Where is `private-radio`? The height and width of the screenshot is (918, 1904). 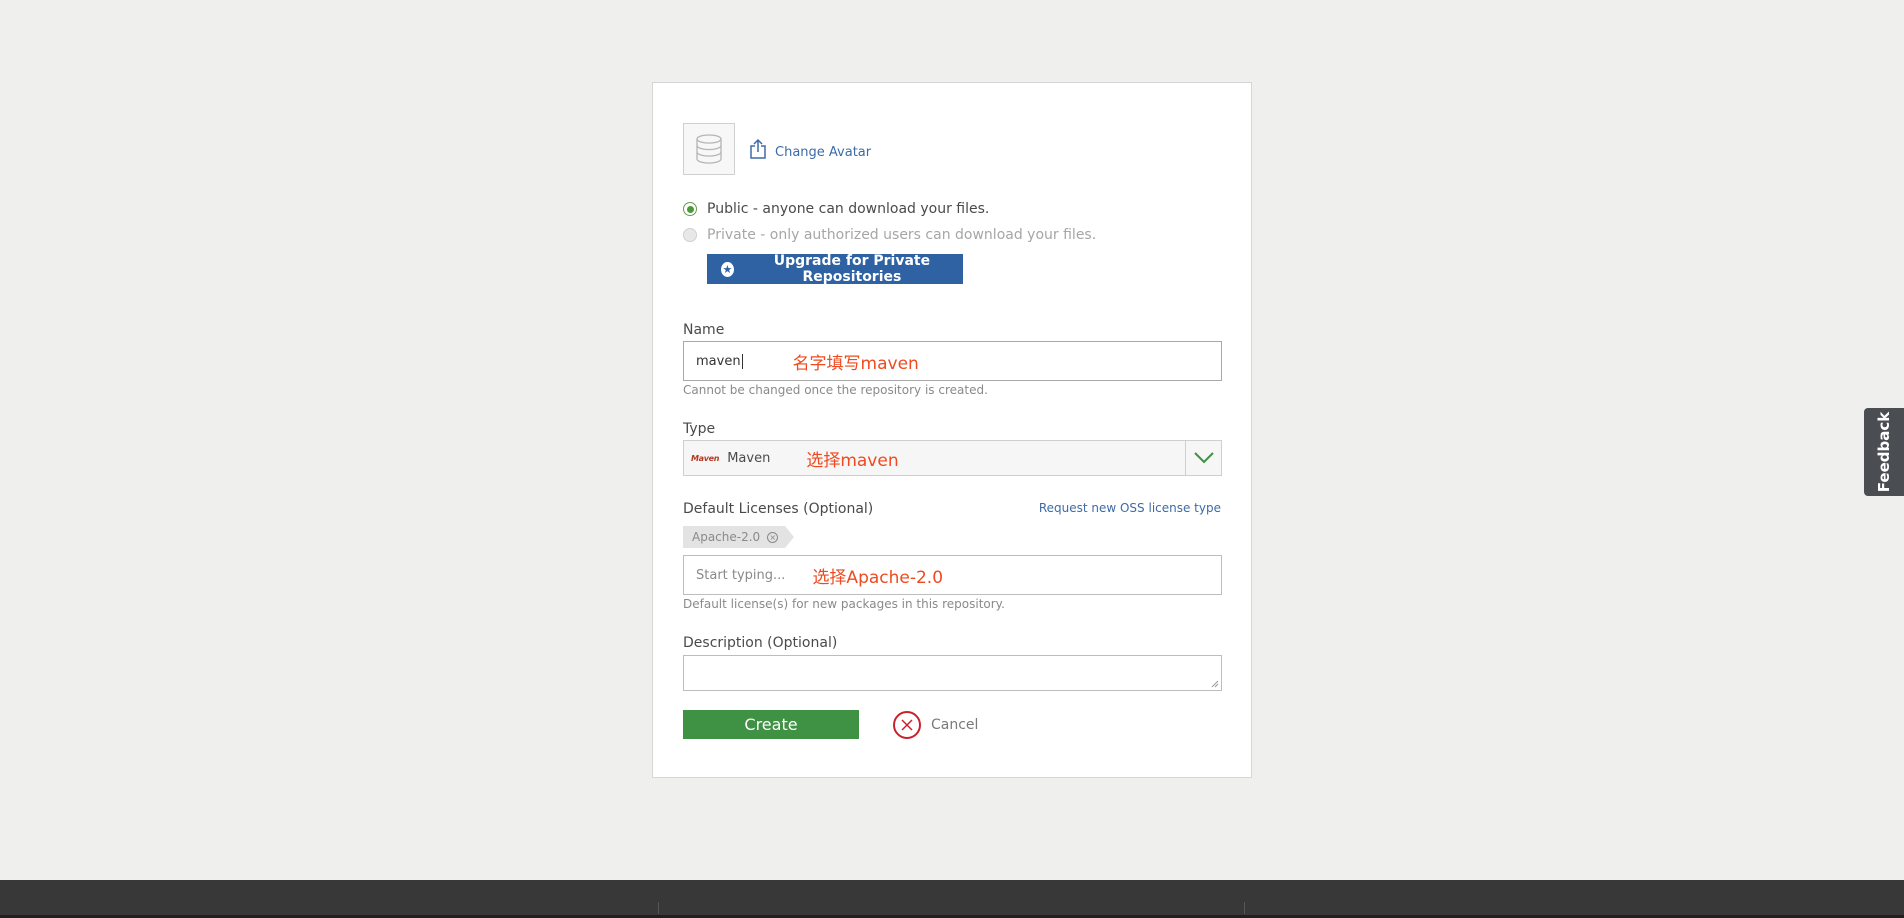
private-radio is located at coordinates (690, 235).